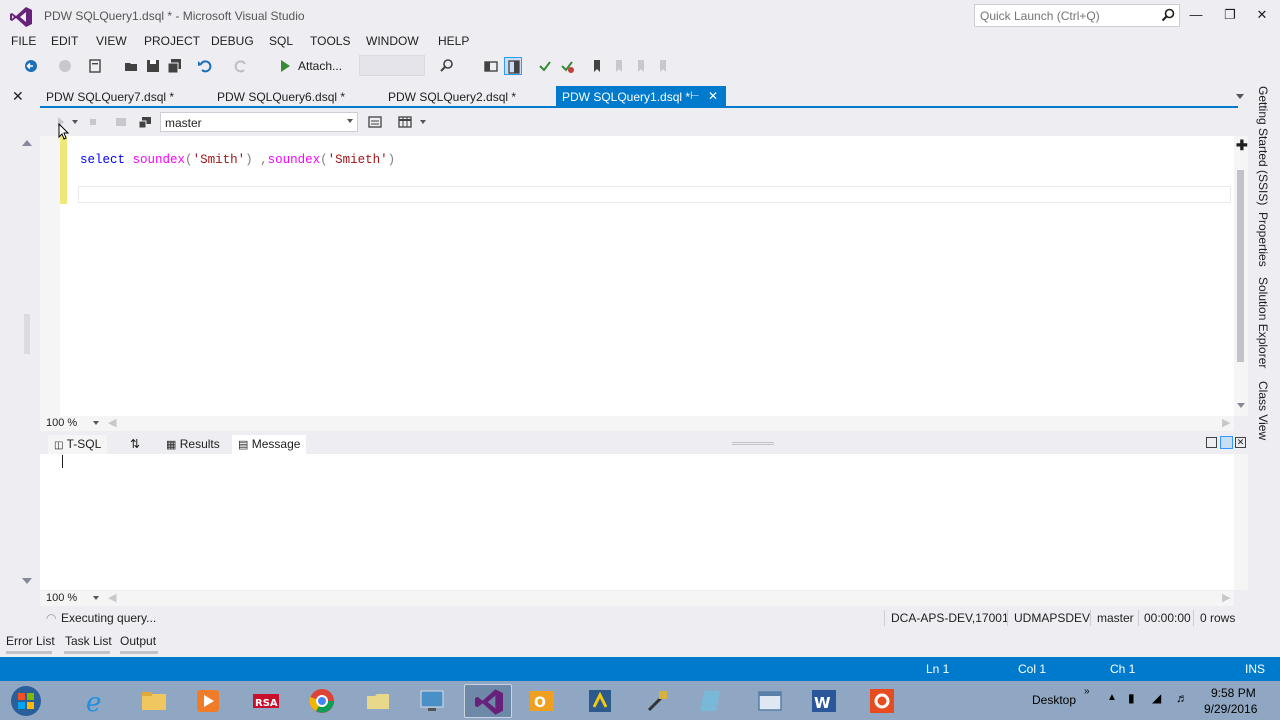  What do you see at coordinates (135, 444) in the screenshot?
I see `sort-icon: ⇅` at bounding box center [135, 444].